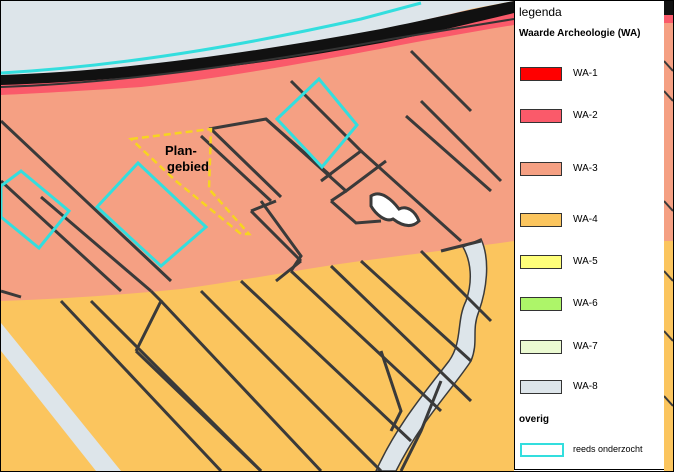 Image resolution: width=674 pixels, height=472 pixels. Describe the element at coordinates (585, 219) in the screenshot. I see `legend-label: WA-4` at that location.